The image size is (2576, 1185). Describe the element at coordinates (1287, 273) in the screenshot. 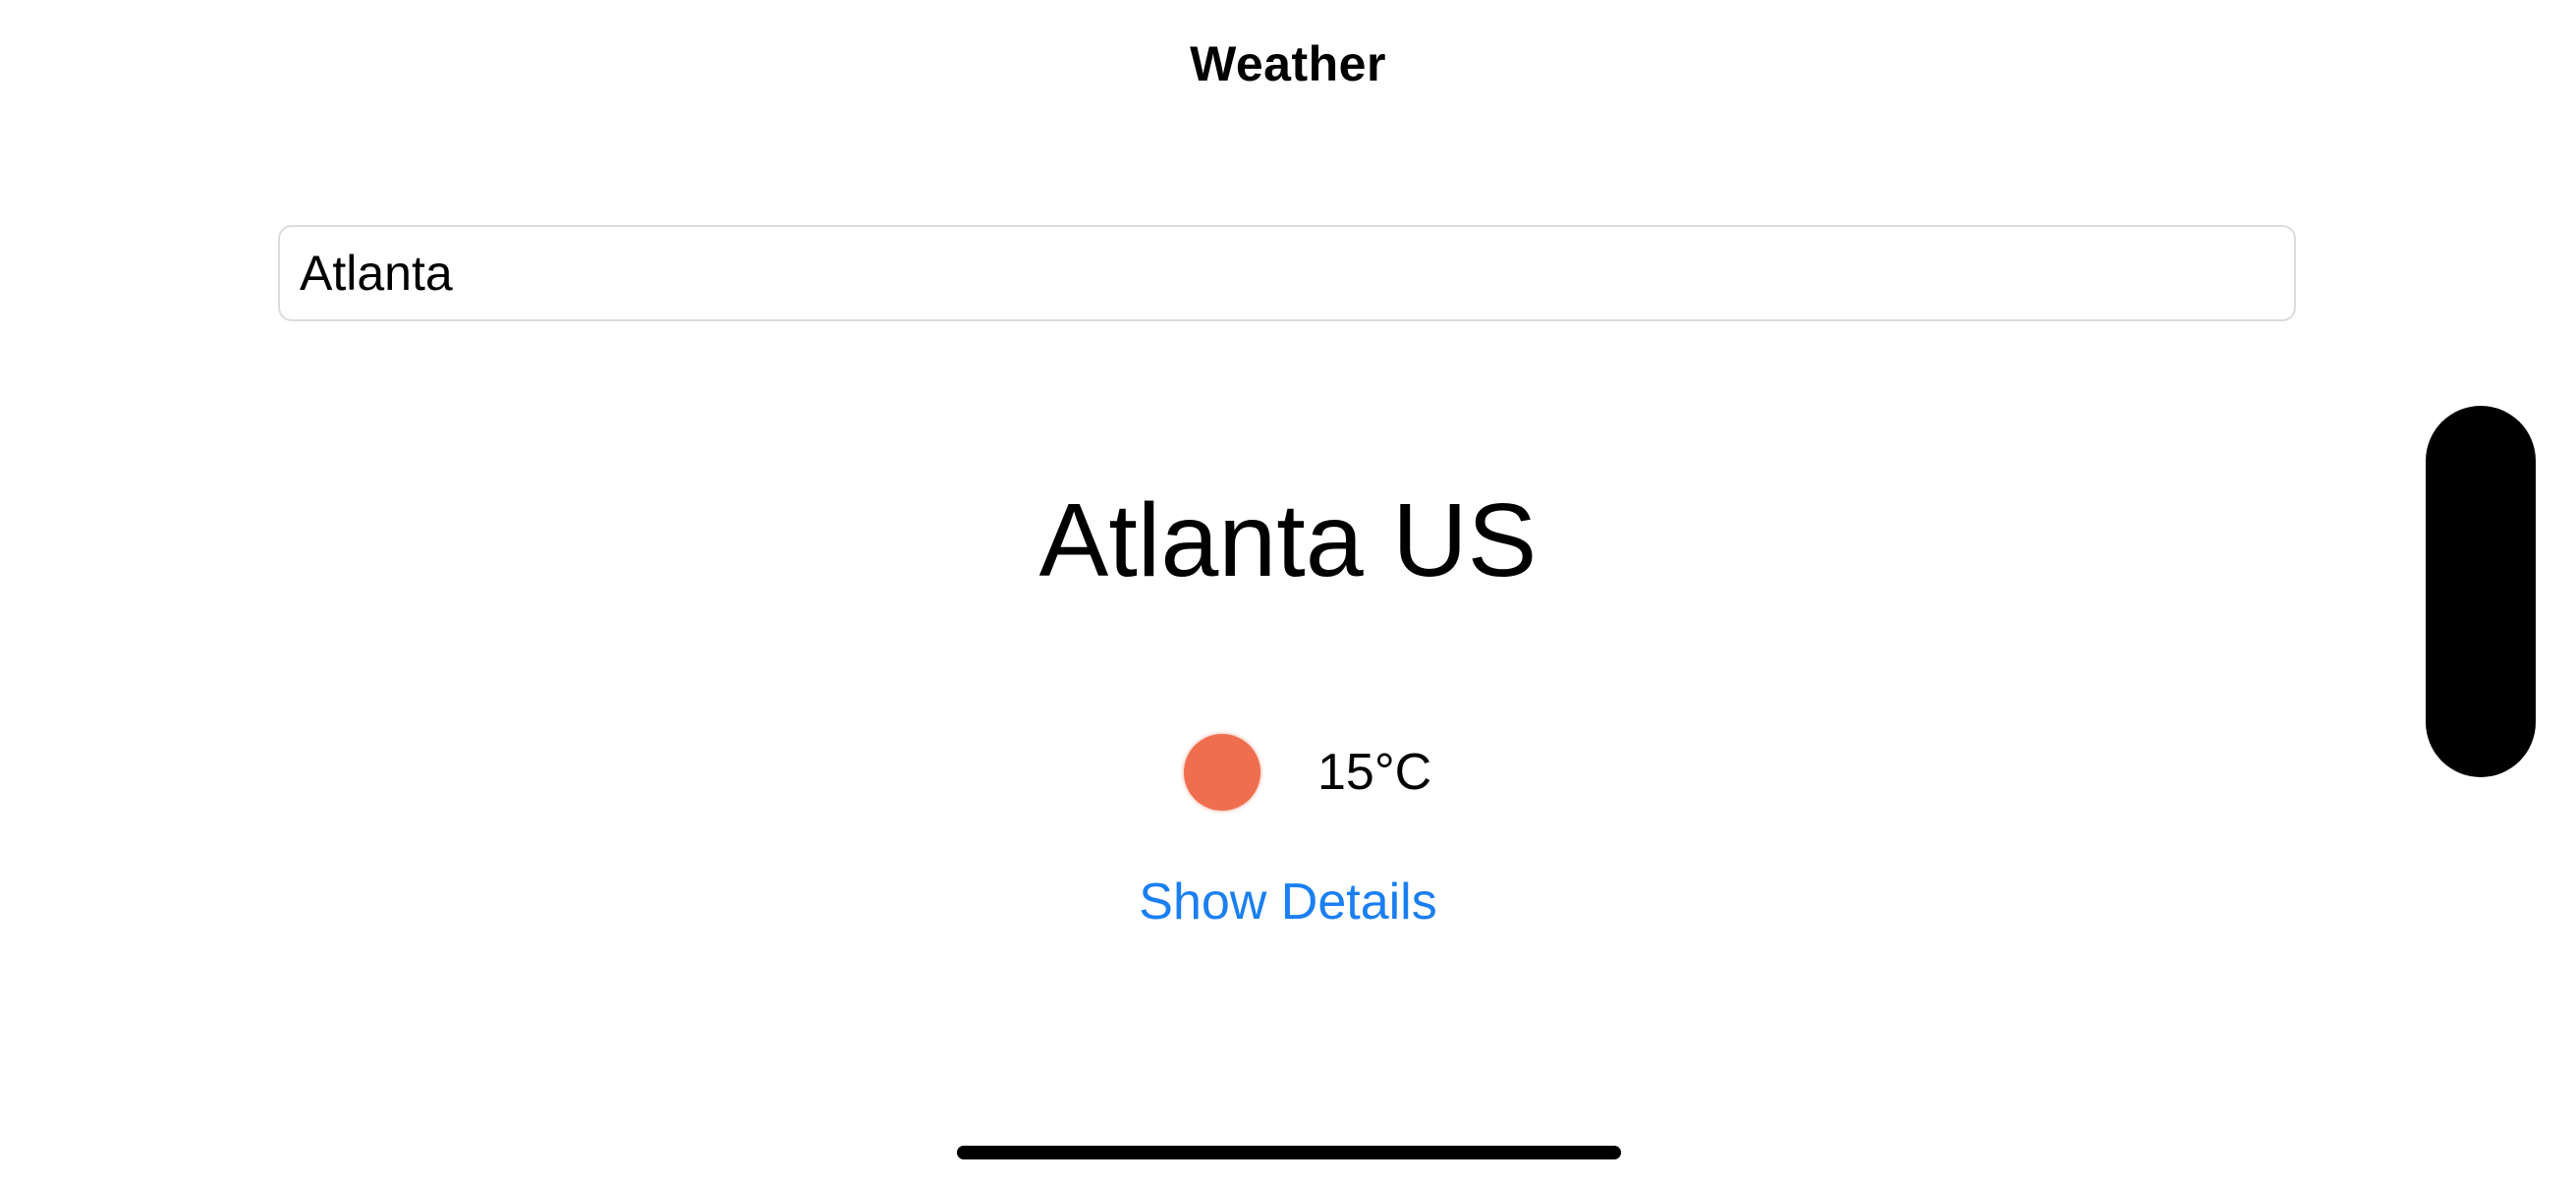

I see `city-search-input` at that location.